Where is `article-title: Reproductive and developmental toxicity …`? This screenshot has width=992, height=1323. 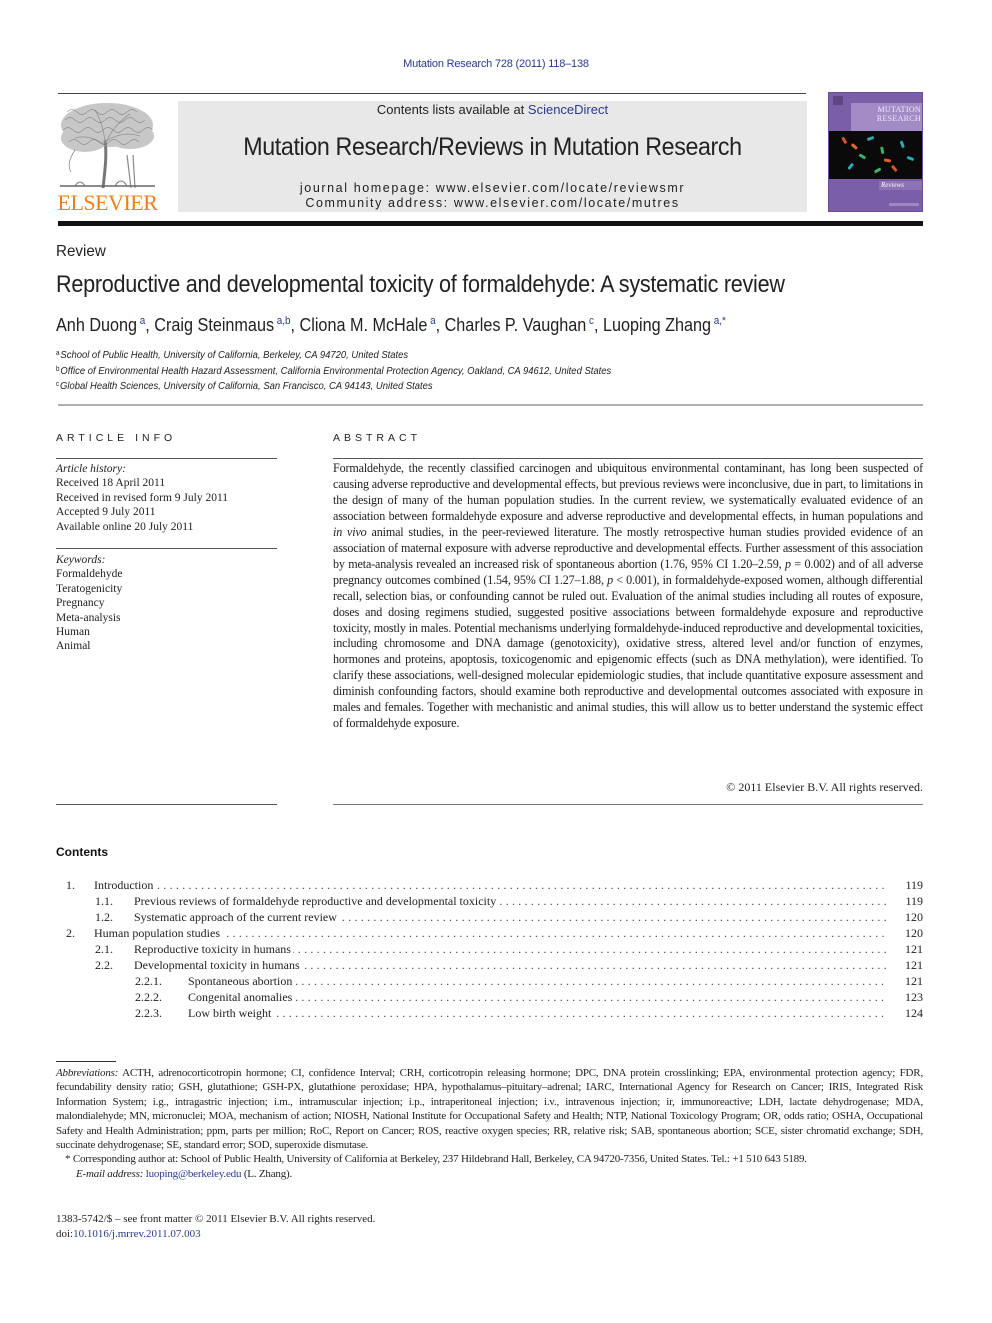 article-title: Reproductive and developmental toxicity … is located at coordinates (420, 284).